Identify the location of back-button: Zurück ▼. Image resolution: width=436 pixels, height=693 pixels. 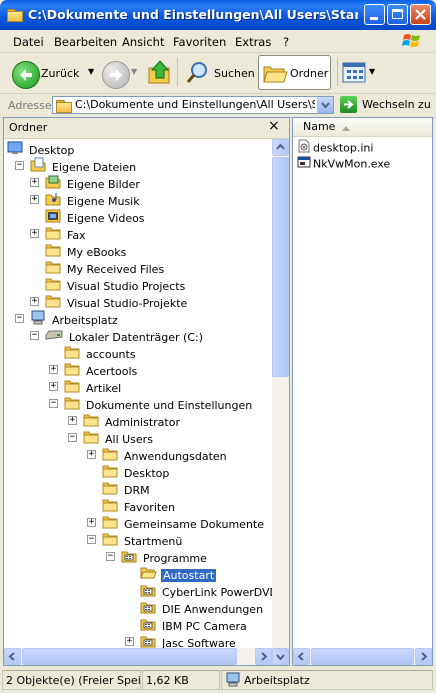
(55, 74).